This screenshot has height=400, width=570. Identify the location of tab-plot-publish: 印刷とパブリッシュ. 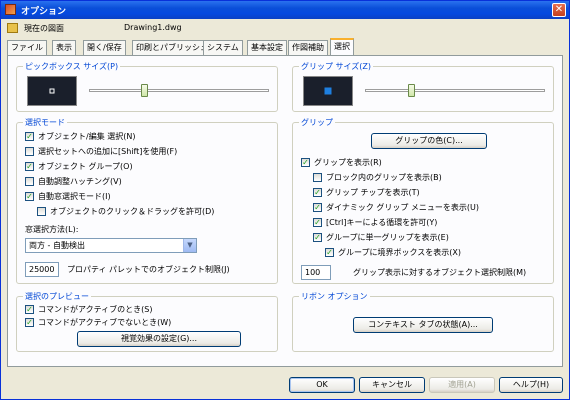
(172, 47).